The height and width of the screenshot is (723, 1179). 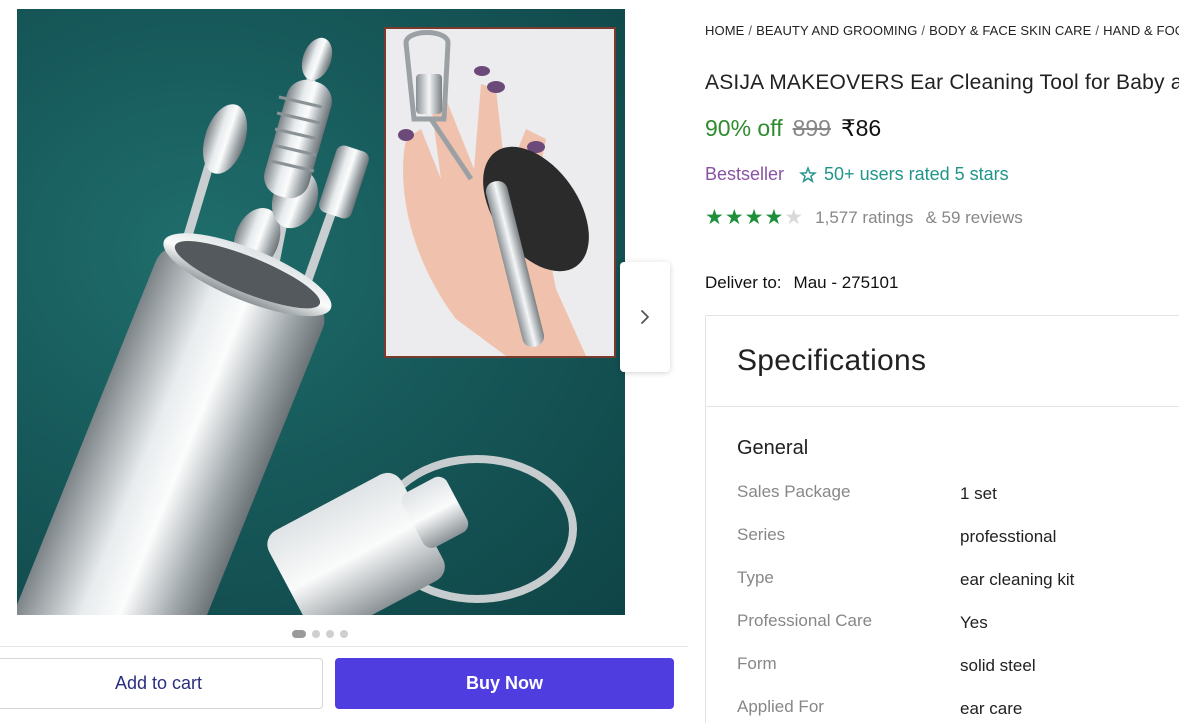 What do you see at coordinates (978, 493) in the screenshot?
I see `spec-value: 1 set` at bounding box center [978, 493].